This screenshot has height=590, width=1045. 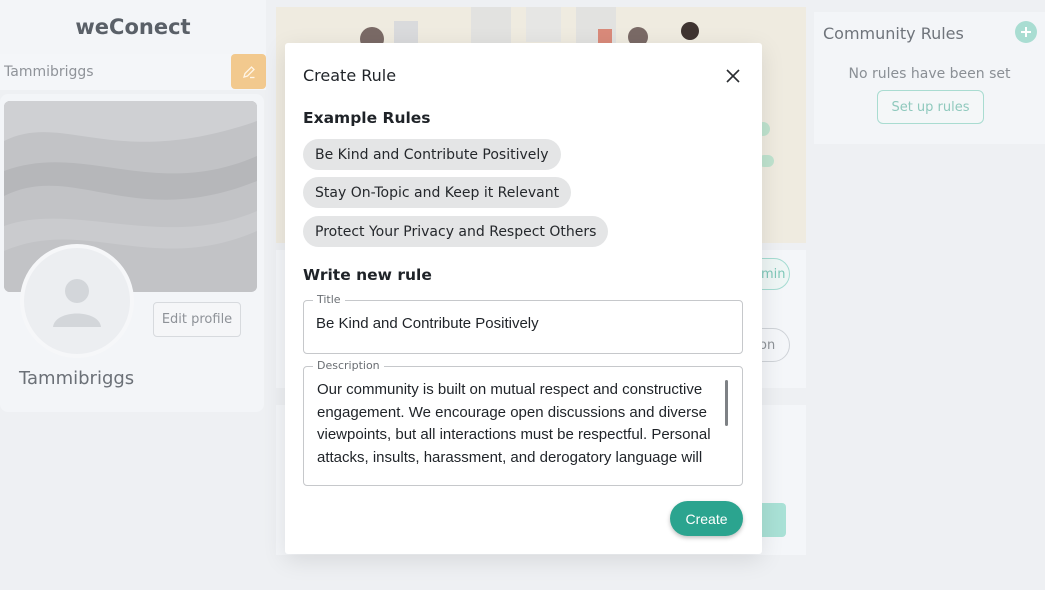 I want to click on user-silhouette-icon, so click(x=77, y=303).